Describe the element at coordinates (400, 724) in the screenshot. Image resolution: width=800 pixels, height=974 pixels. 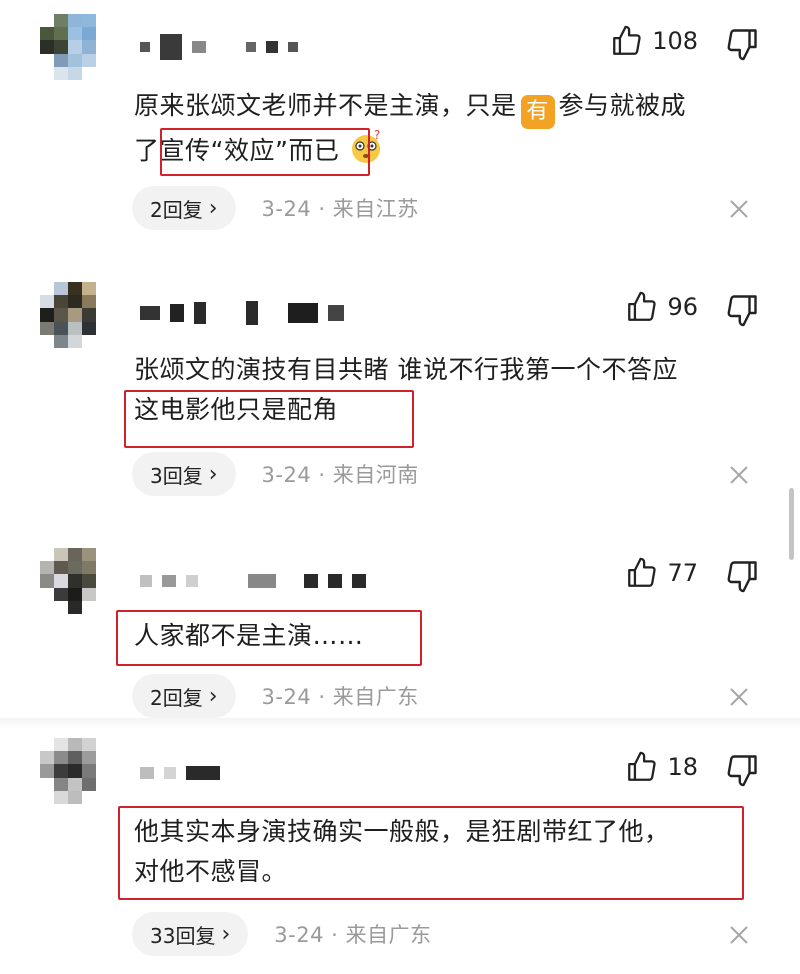
I see `section-divider` at that location.